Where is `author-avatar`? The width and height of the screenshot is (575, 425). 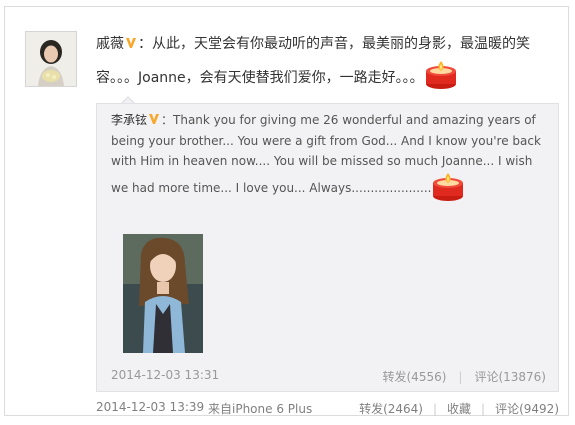
author-avatar is located at coordinates (51, 59).